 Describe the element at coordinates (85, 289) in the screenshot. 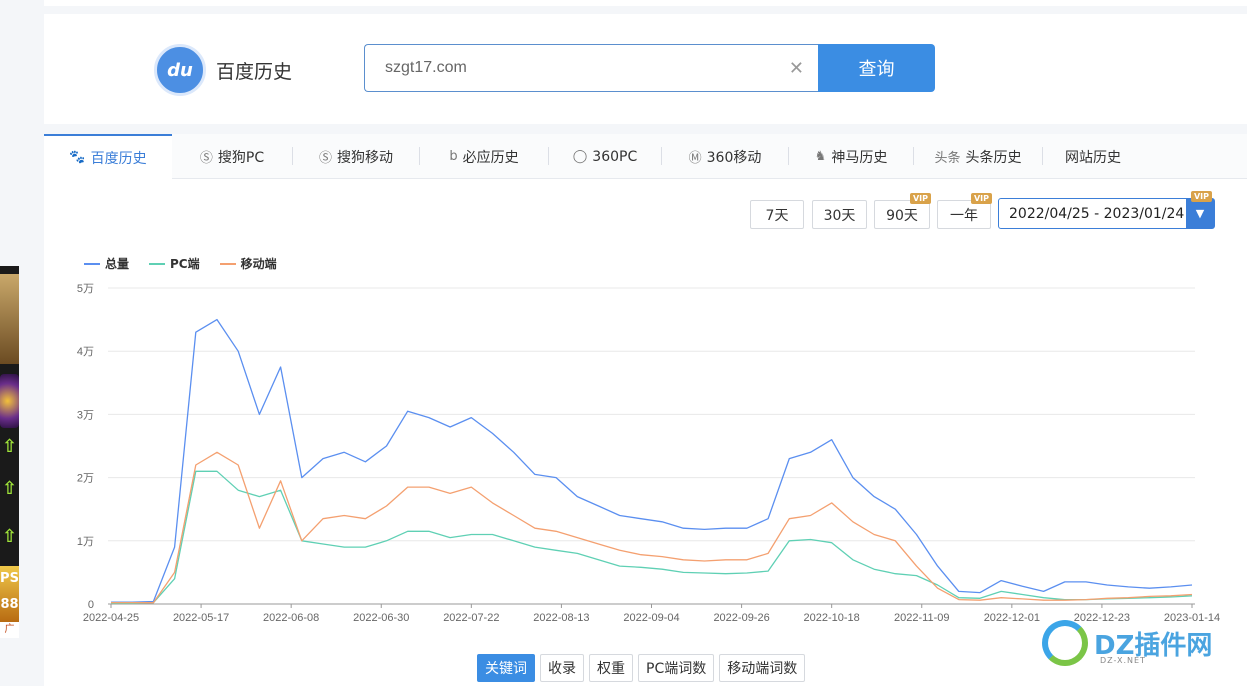

I see `y-tick-label: 5万` at that location.